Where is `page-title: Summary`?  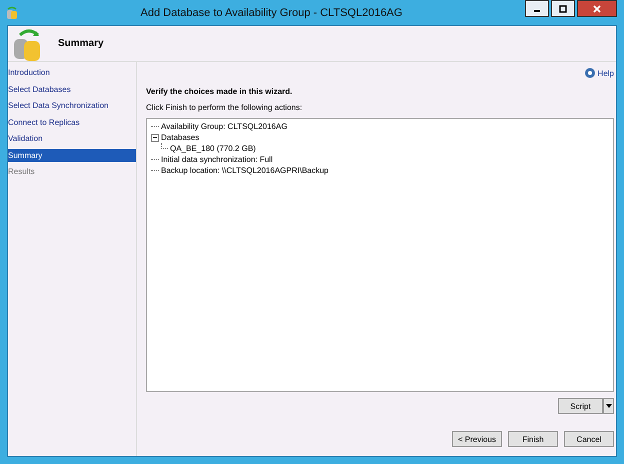 page-title: Summary is located at coordinates (81, 43).